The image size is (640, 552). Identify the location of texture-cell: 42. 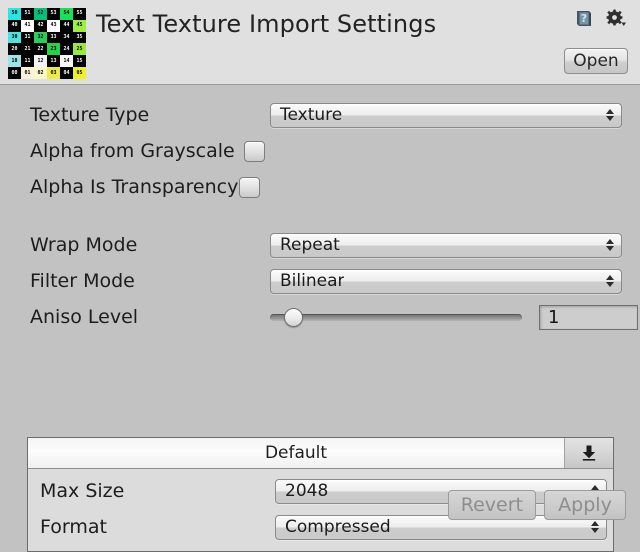
(40, 25).